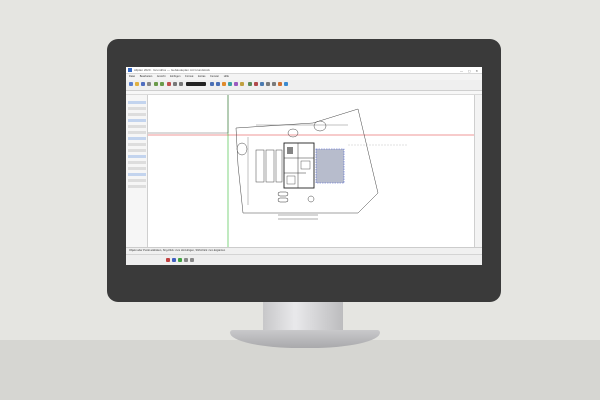  Describe the element at coordinates (130, 70) in the screenshot. I see `app-logo-icon` at that location.